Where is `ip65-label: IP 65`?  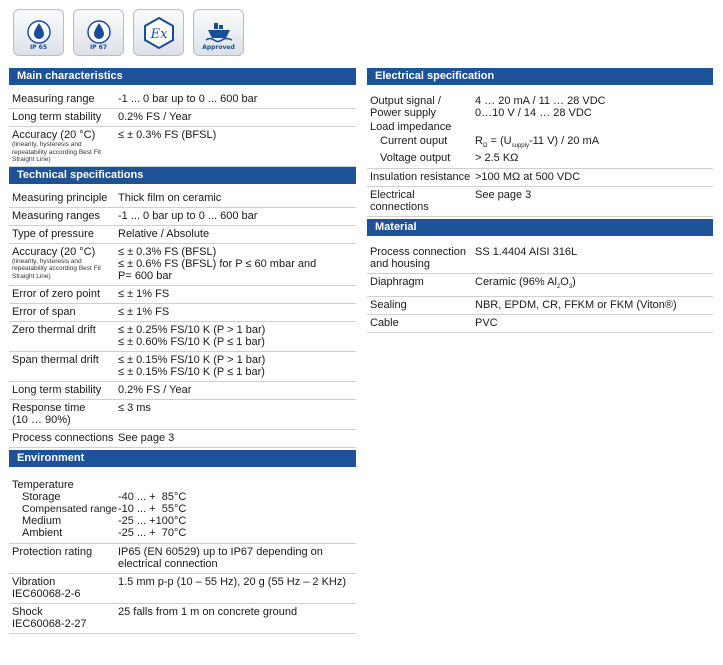
ip65-label: IP 65 is located at coordinates (38, 47).